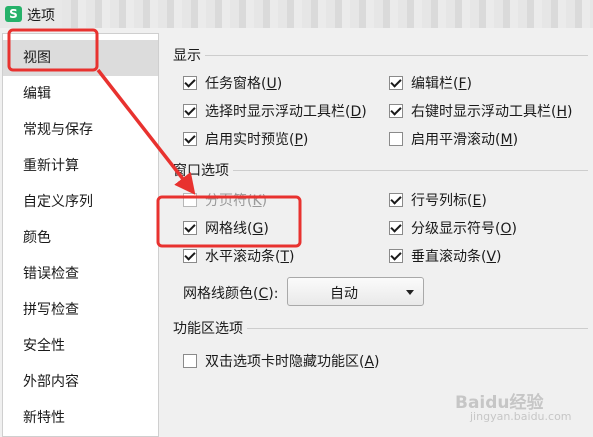 This screenshot has height=437, width=593. I want to click on checkbox-task-pane: 任务窗格(U), so click(232, 83).